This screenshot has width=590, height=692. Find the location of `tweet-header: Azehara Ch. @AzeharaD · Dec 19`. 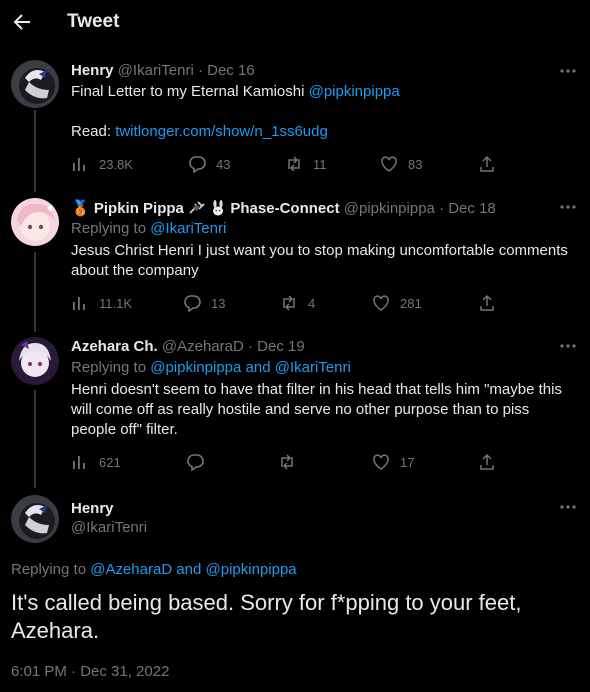

tweet-header: Azehara Ch. @AzeharaD · Dec 19 is located at coordinates (188, 346).